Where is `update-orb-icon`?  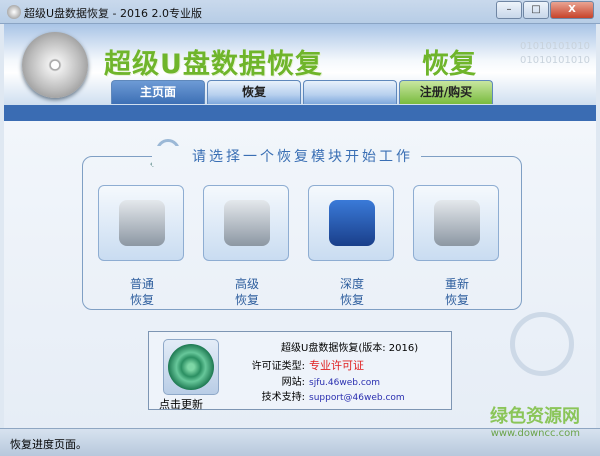
update-orb-icon is located at coordinates (191, 367).